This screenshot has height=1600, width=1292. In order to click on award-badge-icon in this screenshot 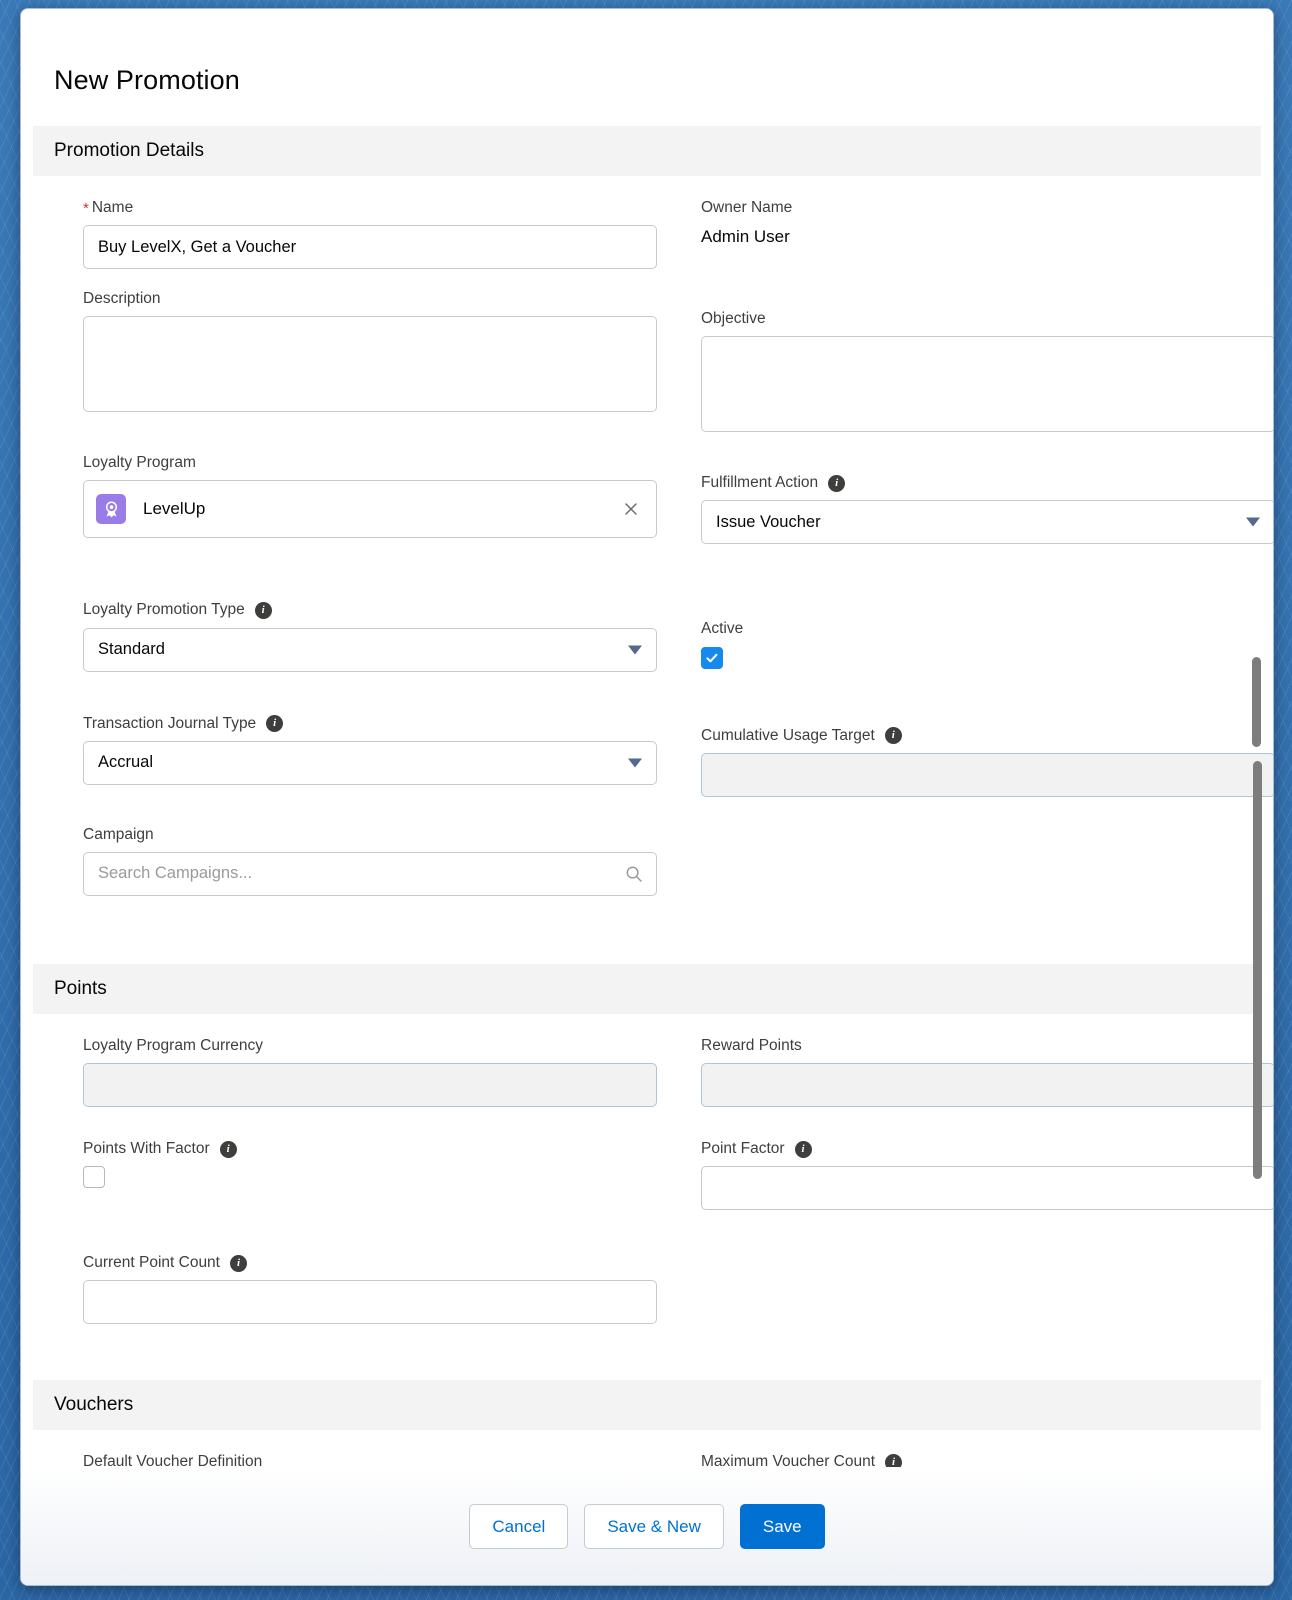, I will do `click(111, 509)`.